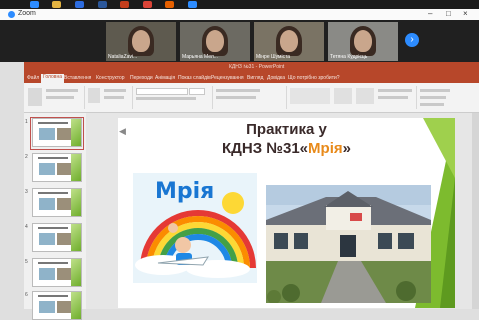 The image size is (479, 320). Describe the element at coordinates (27, 13) in the screenshot. I see `zoom-app-name: Zoom` at that location.